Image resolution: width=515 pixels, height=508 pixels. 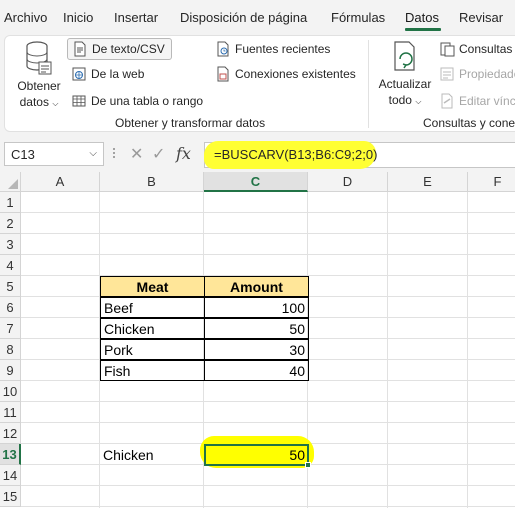 What do you see at coordinates (256, 182) in the screenshot?
I see `column-header-c: C` at bounding box center [256, 182].